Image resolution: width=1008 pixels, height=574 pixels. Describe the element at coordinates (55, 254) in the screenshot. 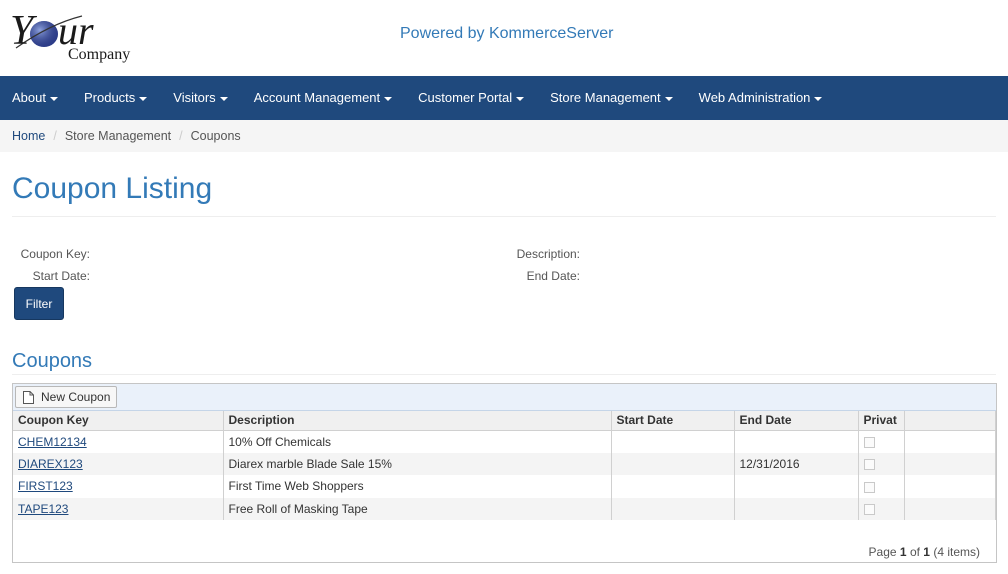

I see `coupon-key-label: Coupon Key:` at that location.